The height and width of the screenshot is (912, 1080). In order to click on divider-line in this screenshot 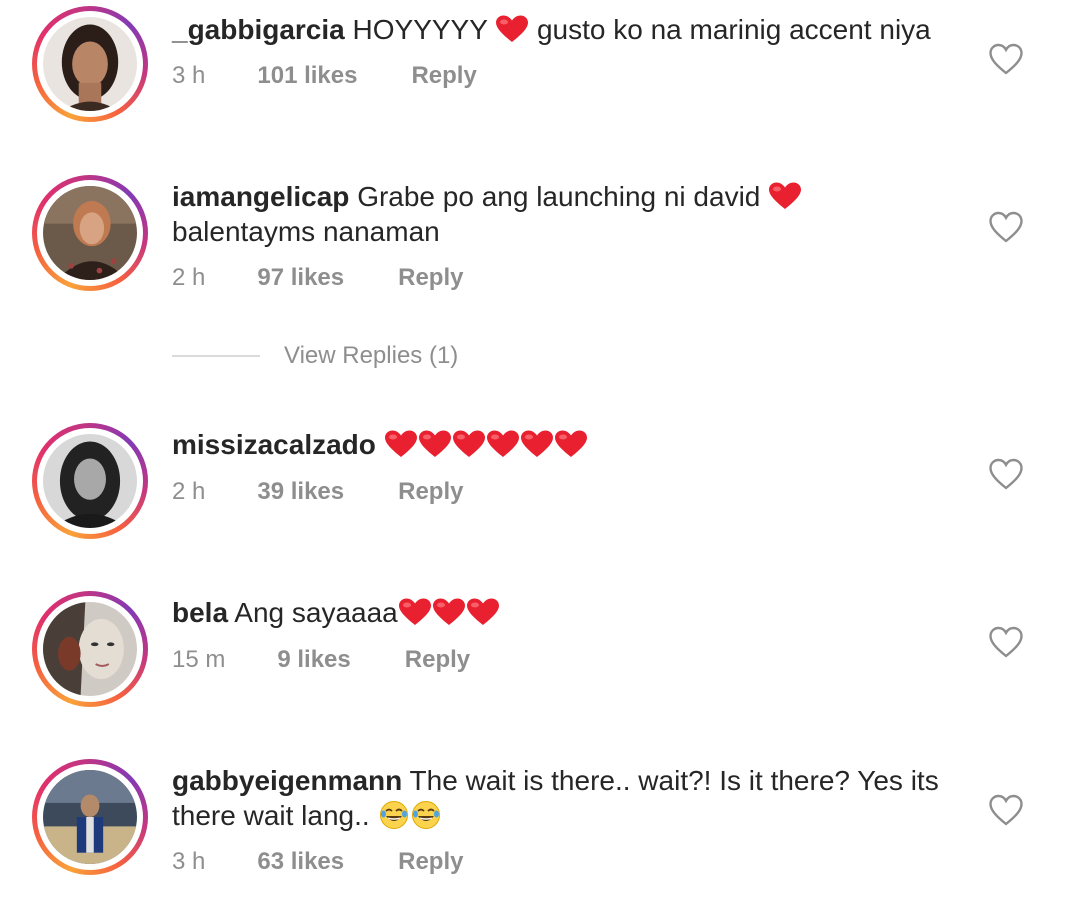, I will do `click(216, 356)`.